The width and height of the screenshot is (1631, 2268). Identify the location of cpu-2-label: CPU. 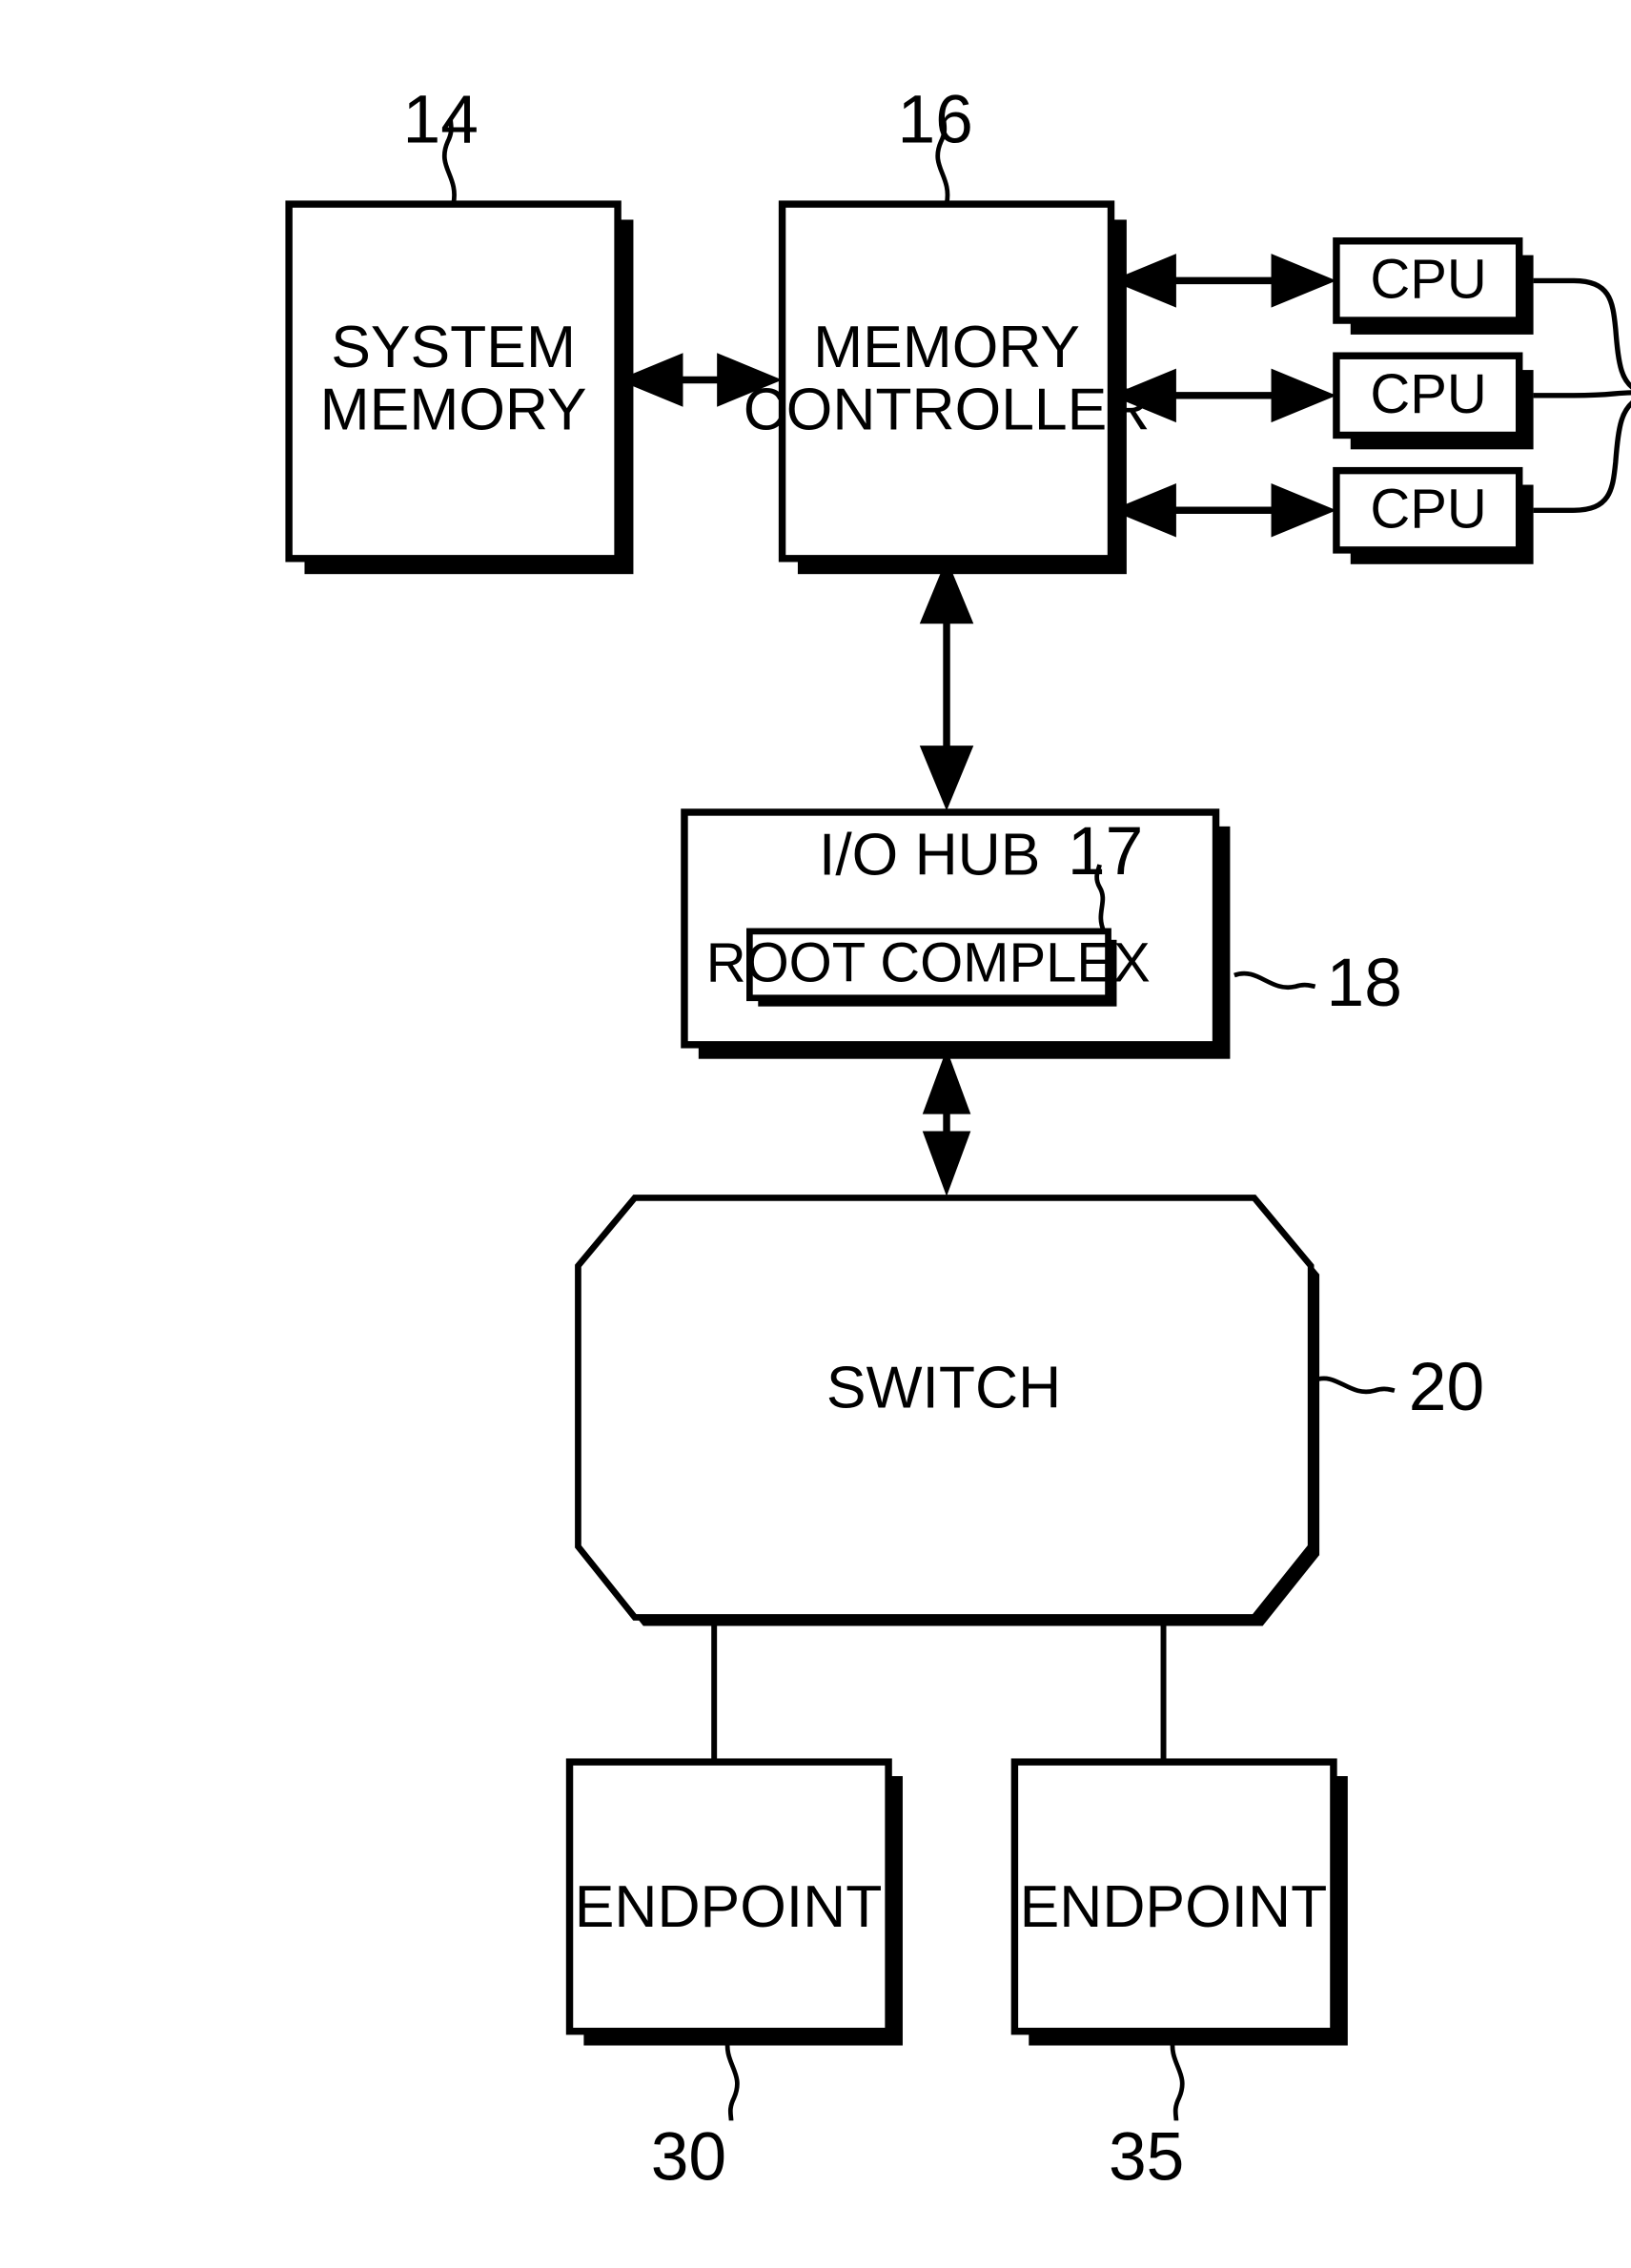
(1428, 394).